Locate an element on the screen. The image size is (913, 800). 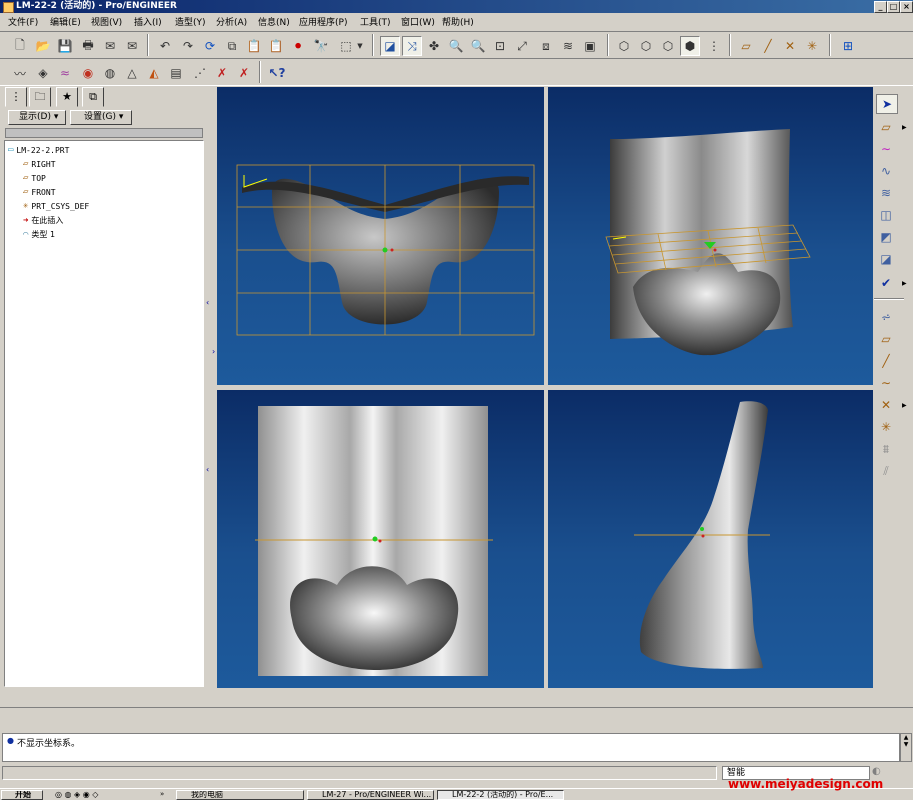
settings-dropdown: 设置(G) ▾ is located at coordinates (101, 117).